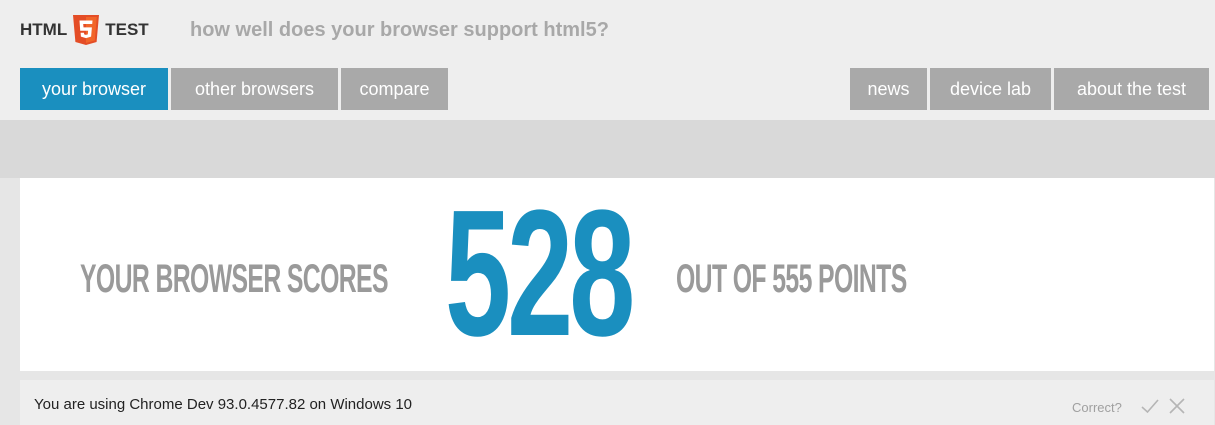 This screenshot has height=425, width=1215. Describe the element at coordinates (234, 279) in the screenshot. I see `score-prefix-text: YOUR BROWSER SCORES` at that location.